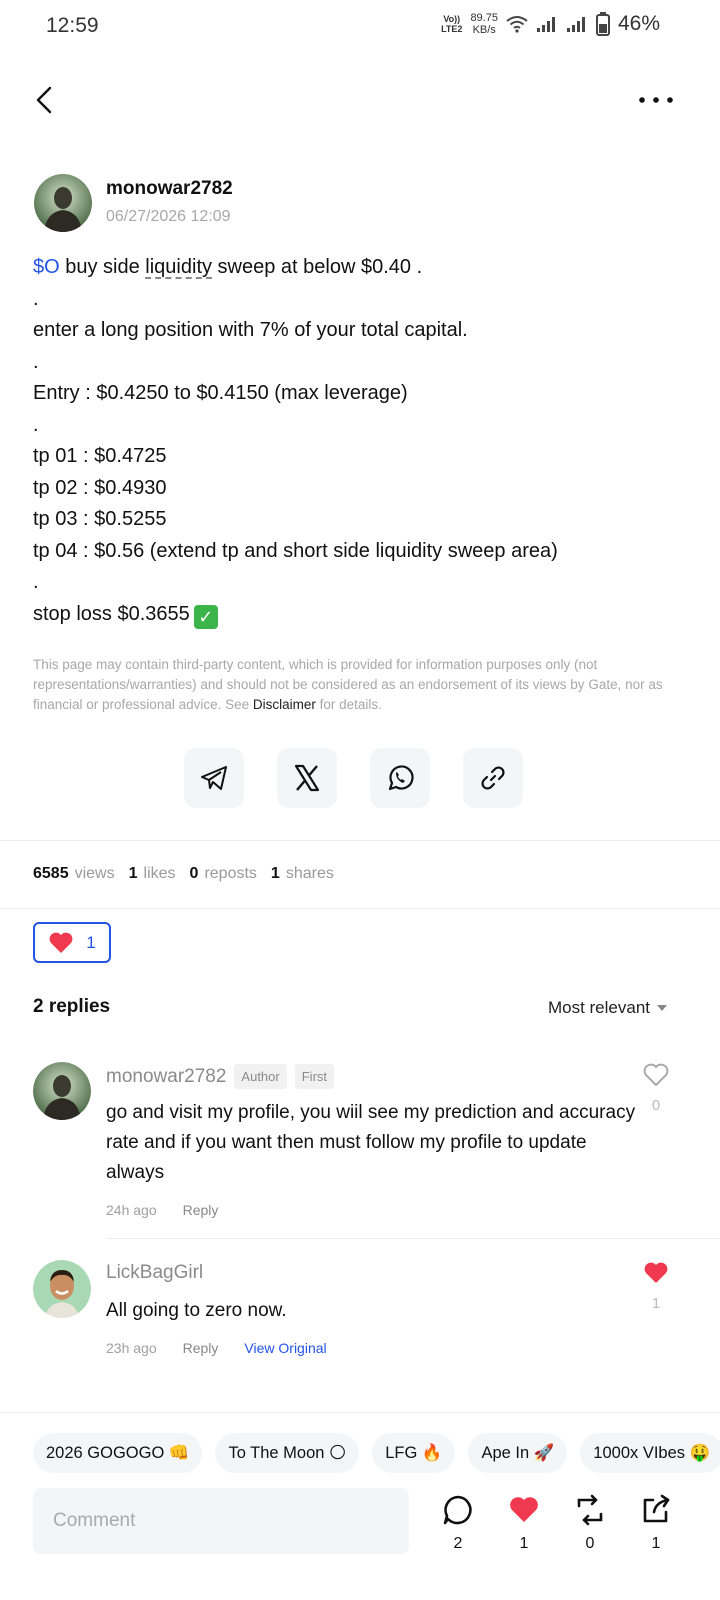 The height and width of the screenshot is (1600, 720). Describe the element at coordinates (51, 873) in the screenshot. I see `views-count: 6585` at that location.